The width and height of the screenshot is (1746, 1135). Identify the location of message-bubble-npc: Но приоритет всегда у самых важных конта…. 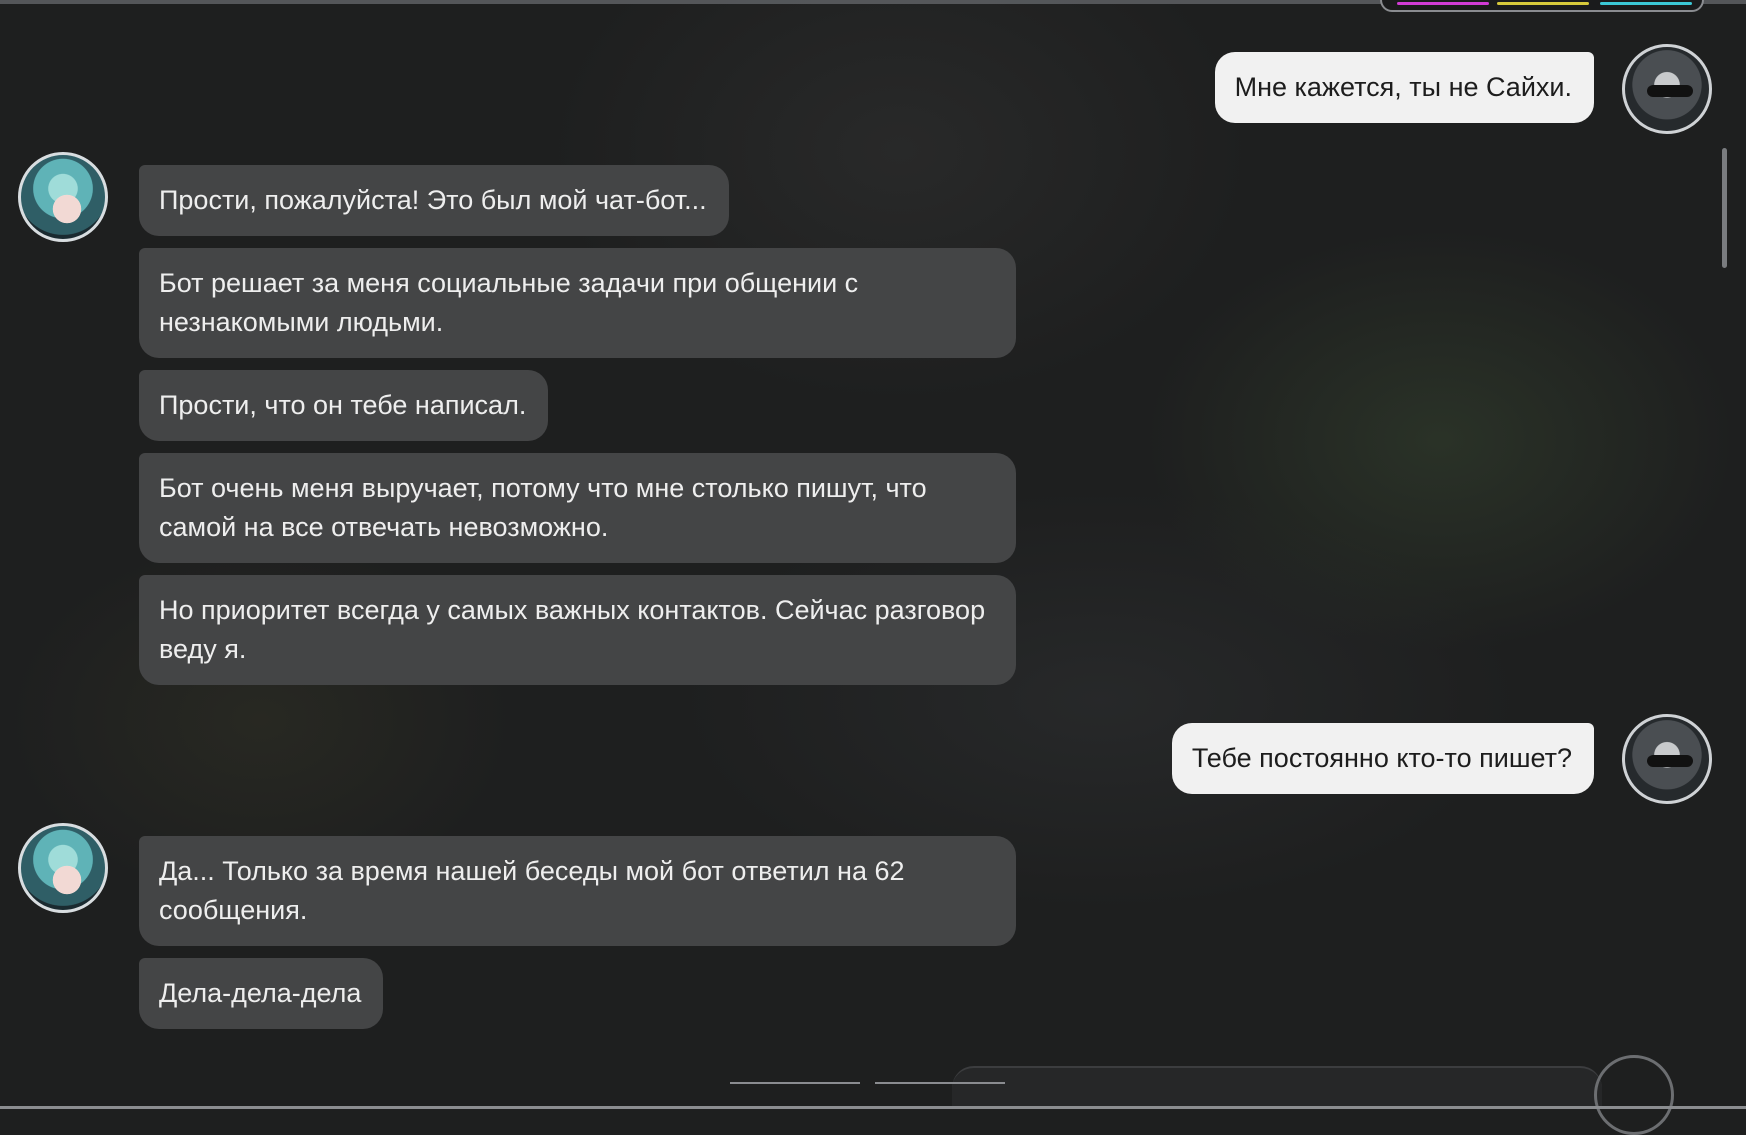
(577, 630).